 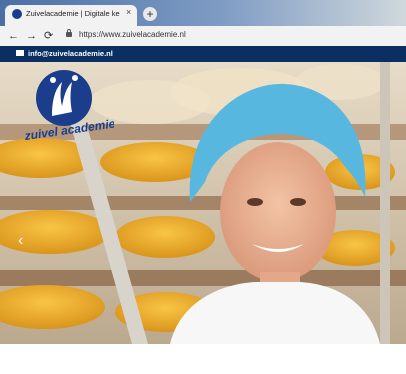 What do you see at coordinates (203, 54) in the screenshot?
I see `contact-bar: info@zuivelacademie.nl` at bounding box center [203, 54].